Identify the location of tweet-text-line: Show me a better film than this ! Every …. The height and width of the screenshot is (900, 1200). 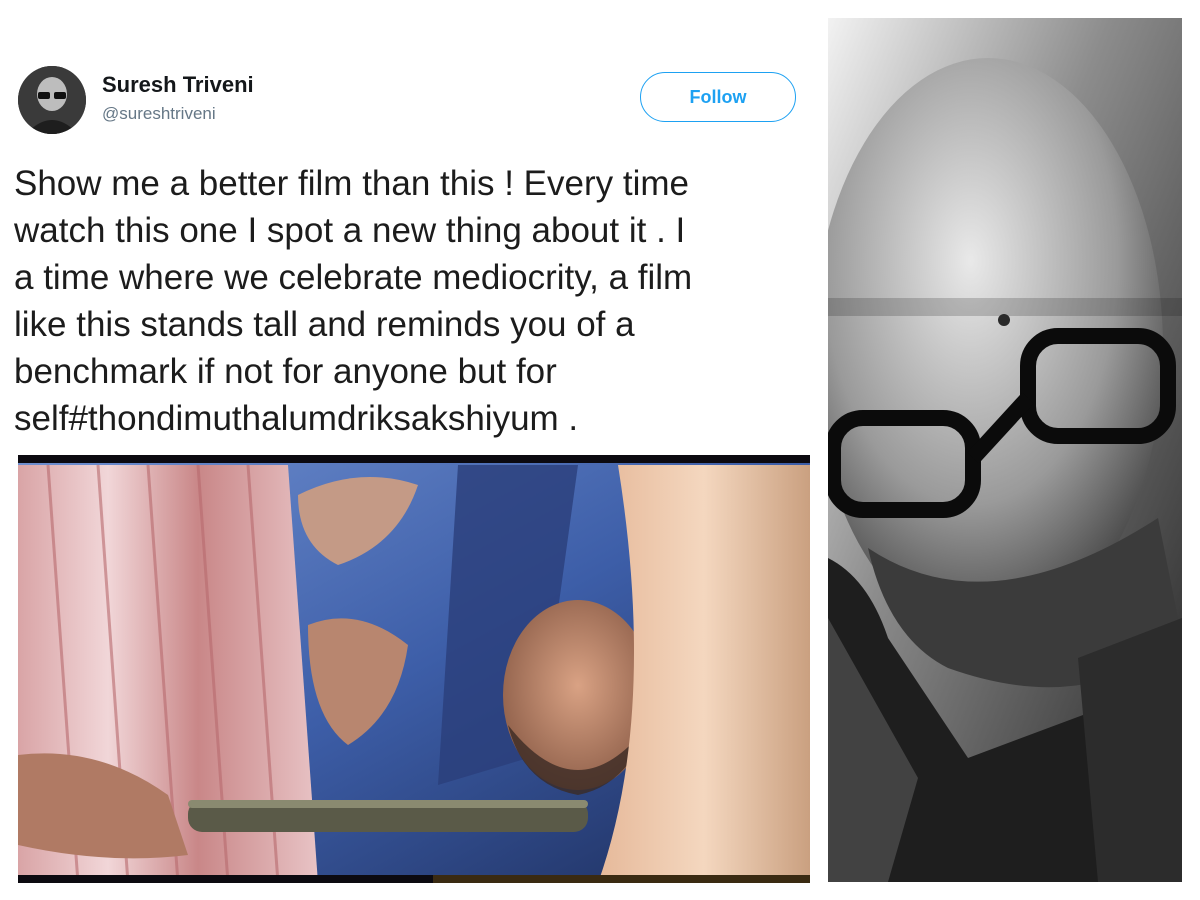
(351, 183).